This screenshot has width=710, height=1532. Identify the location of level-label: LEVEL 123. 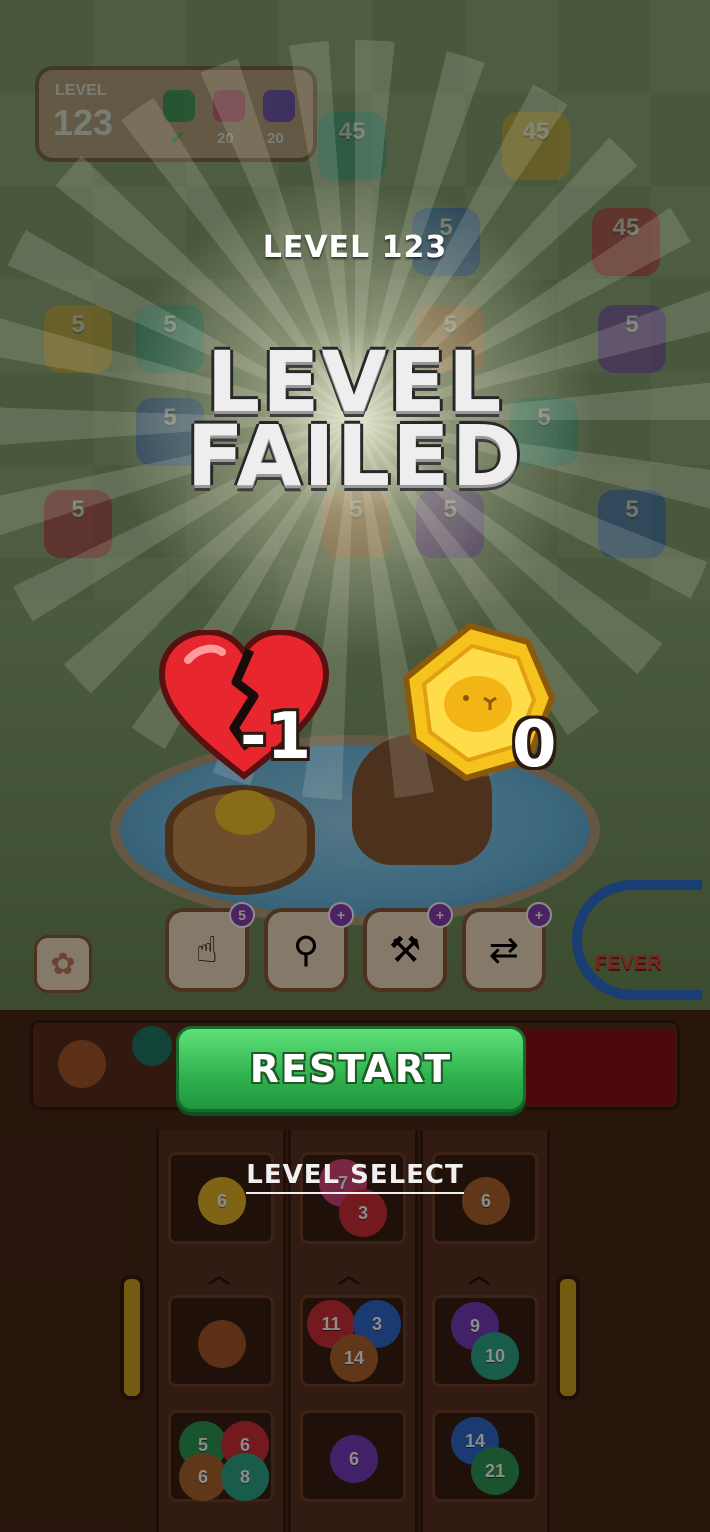
(355, 247).